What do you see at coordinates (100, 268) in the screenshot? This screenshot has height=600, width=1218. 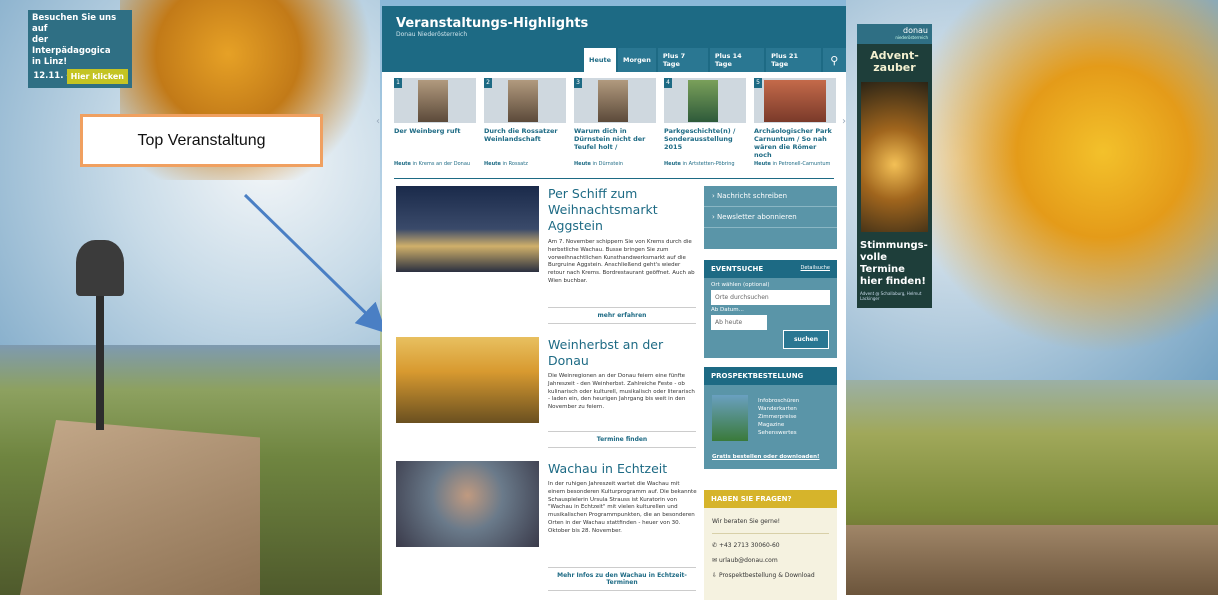 I see `lamp-head` at bounding box center [100, 268].